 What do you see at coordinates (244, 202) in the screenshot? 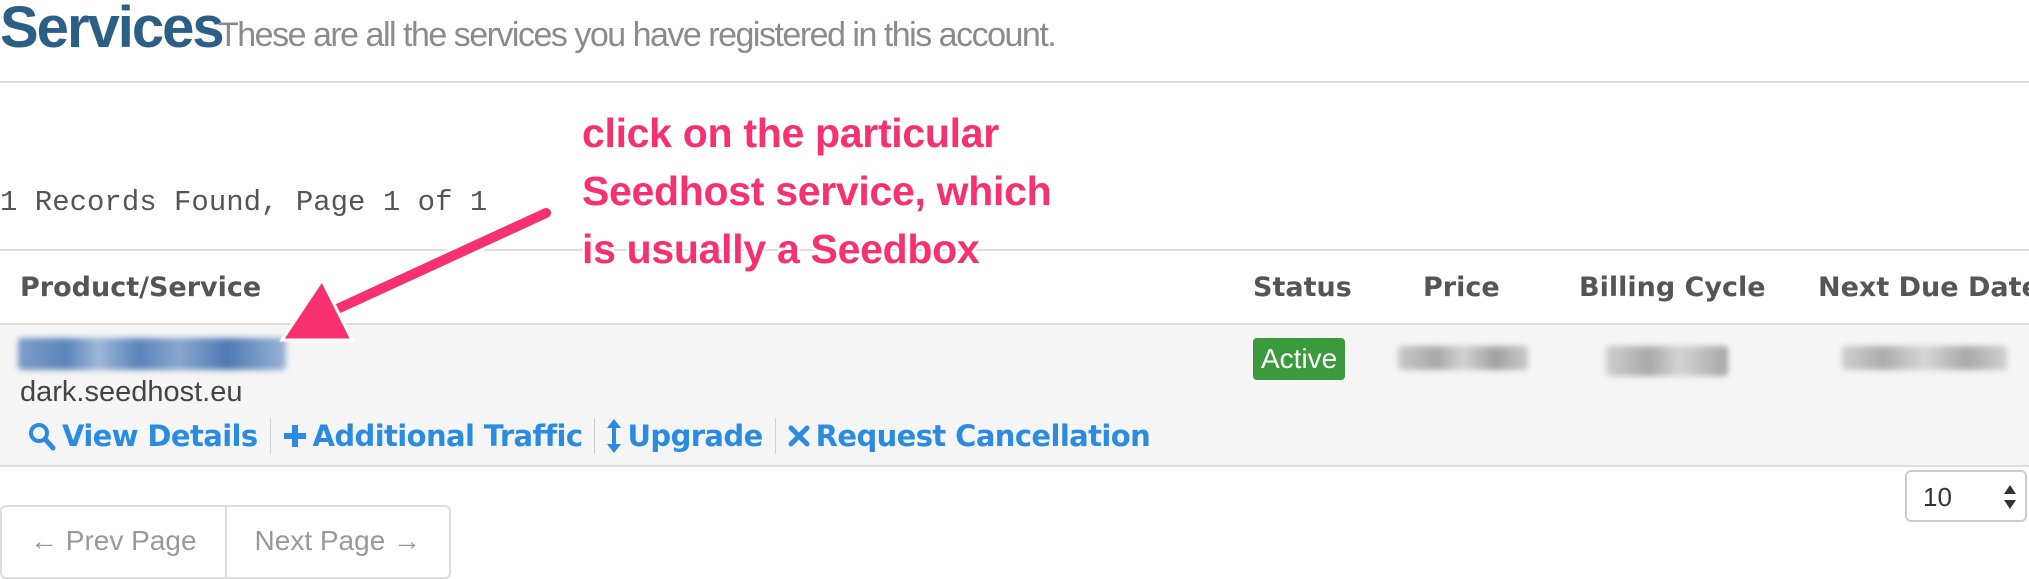
I see `records-found-text: 1 Records Found, Page 1 of 1` at bounding box center [244, 202].